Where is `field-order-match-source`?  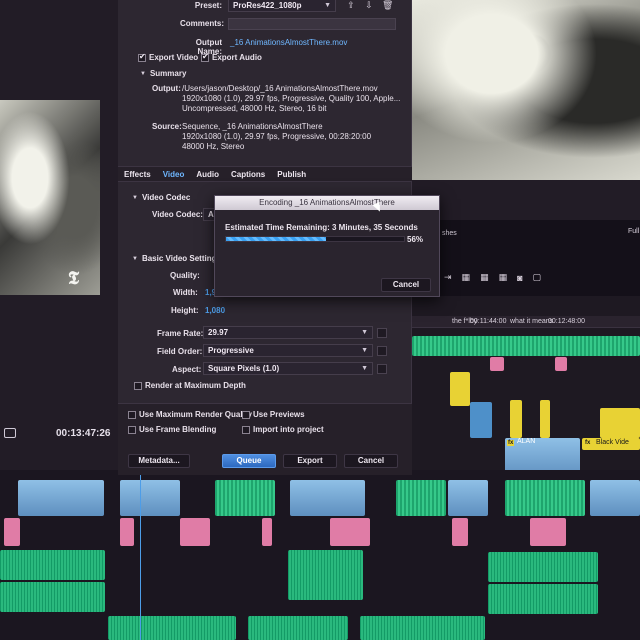 field-order-match-source is located at coordinates (382, 351).